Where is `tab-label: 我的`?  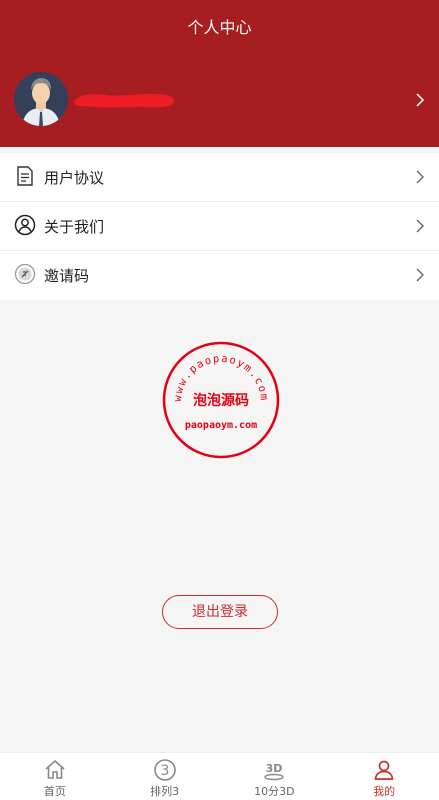
tab-label: 我的 is located at coordinates (384, 791).